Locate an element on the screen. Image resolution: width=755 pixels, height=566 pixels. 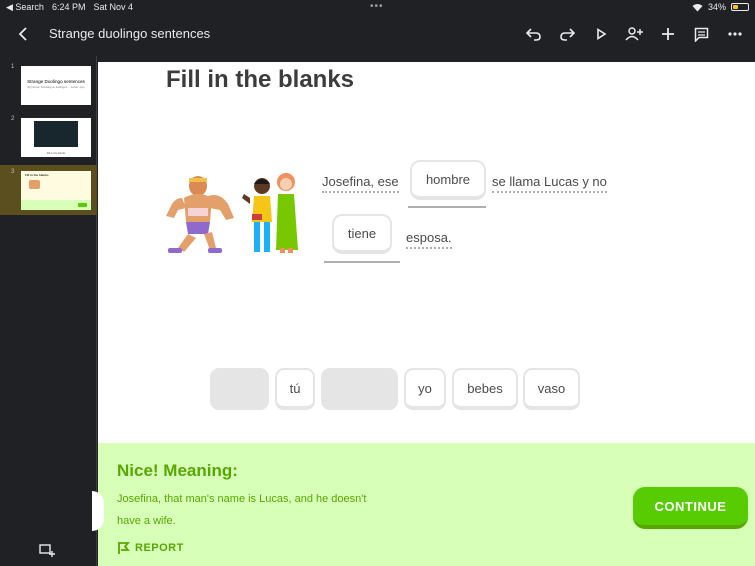
status-time: 6:24 PM is located at coordinates (68, 6).